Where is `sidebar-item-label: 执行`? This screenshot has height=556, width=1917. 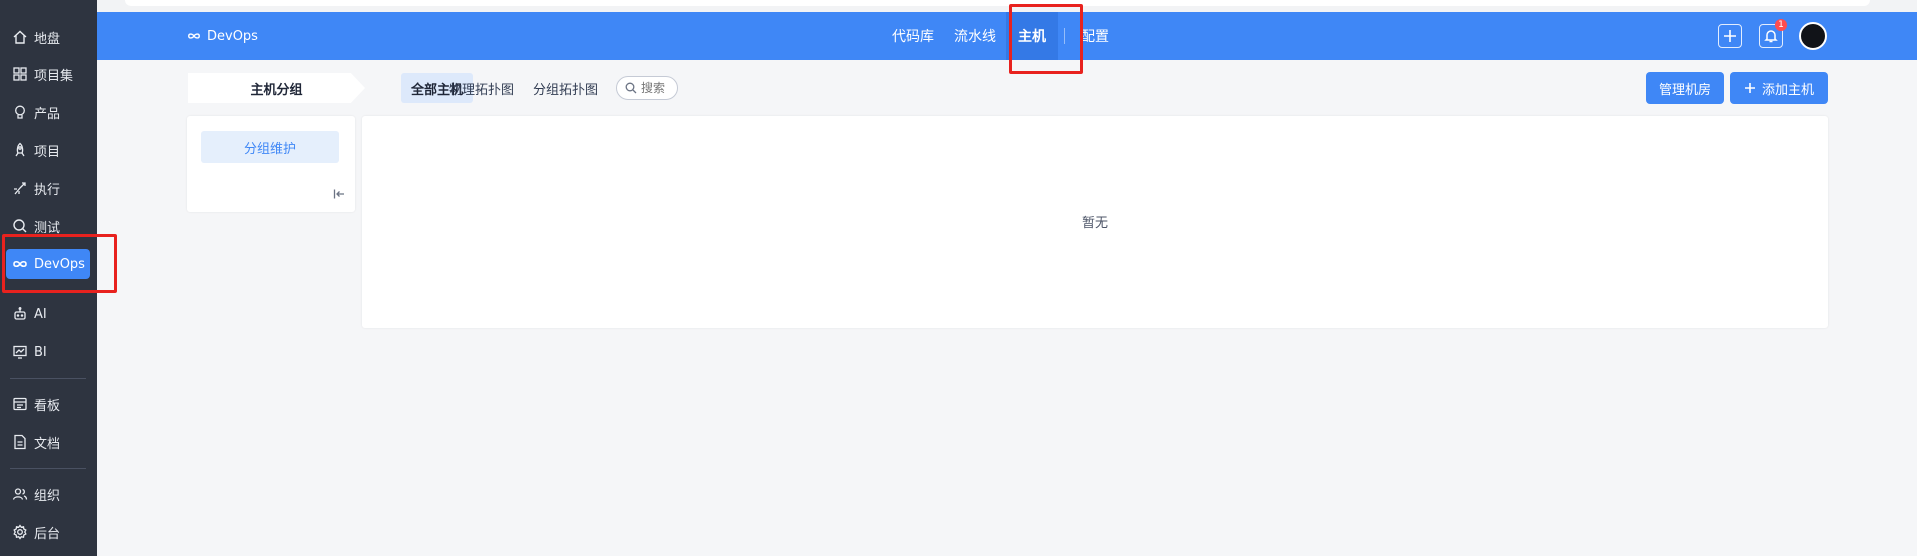 sidebar-item-label: 执行 is located at coordinates (47, 190).